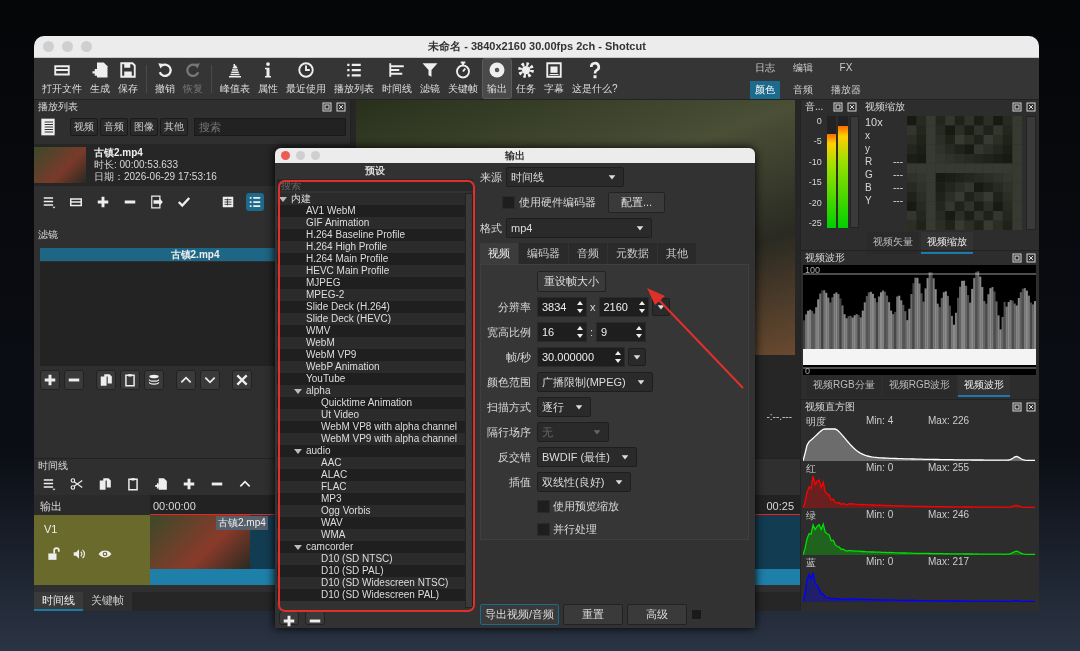 The image size is (1080, 651). Describe the element at coordinates (803, 67) in the screenshot. I see `layout-button: 编辑` at that location.